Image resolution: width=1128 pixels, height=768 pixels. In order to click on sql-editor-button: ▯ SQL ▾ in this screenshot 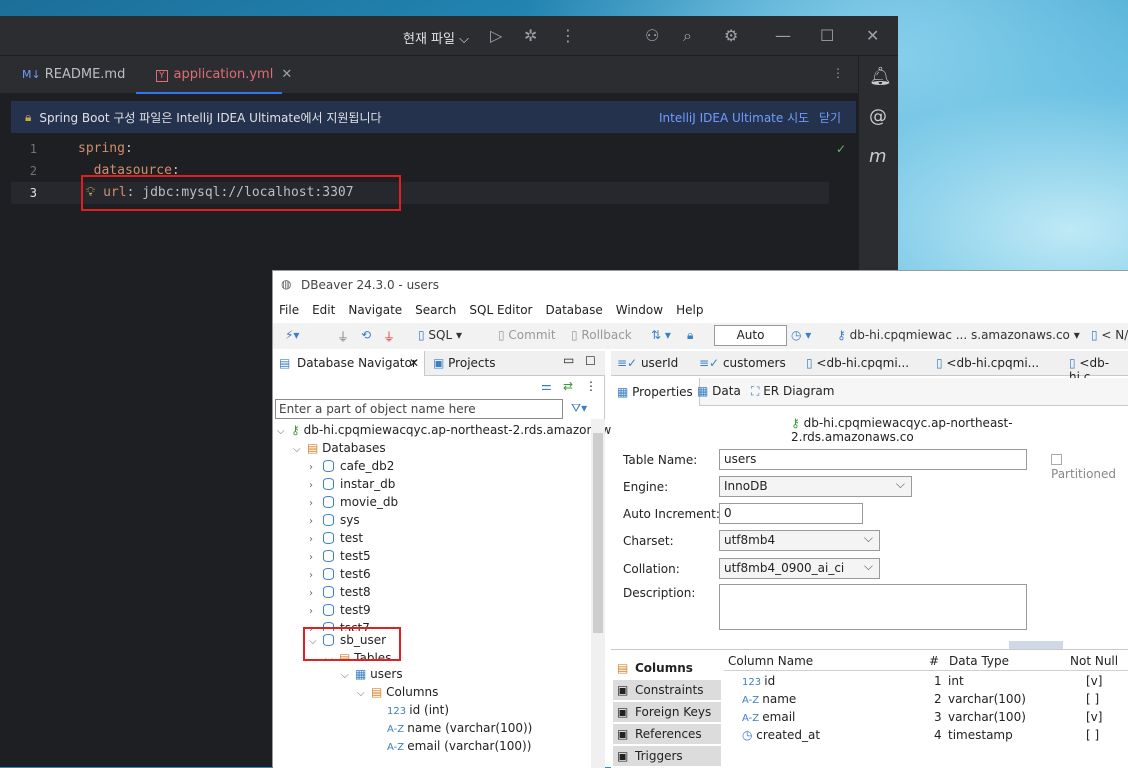, I will do `click(440, 335)`.